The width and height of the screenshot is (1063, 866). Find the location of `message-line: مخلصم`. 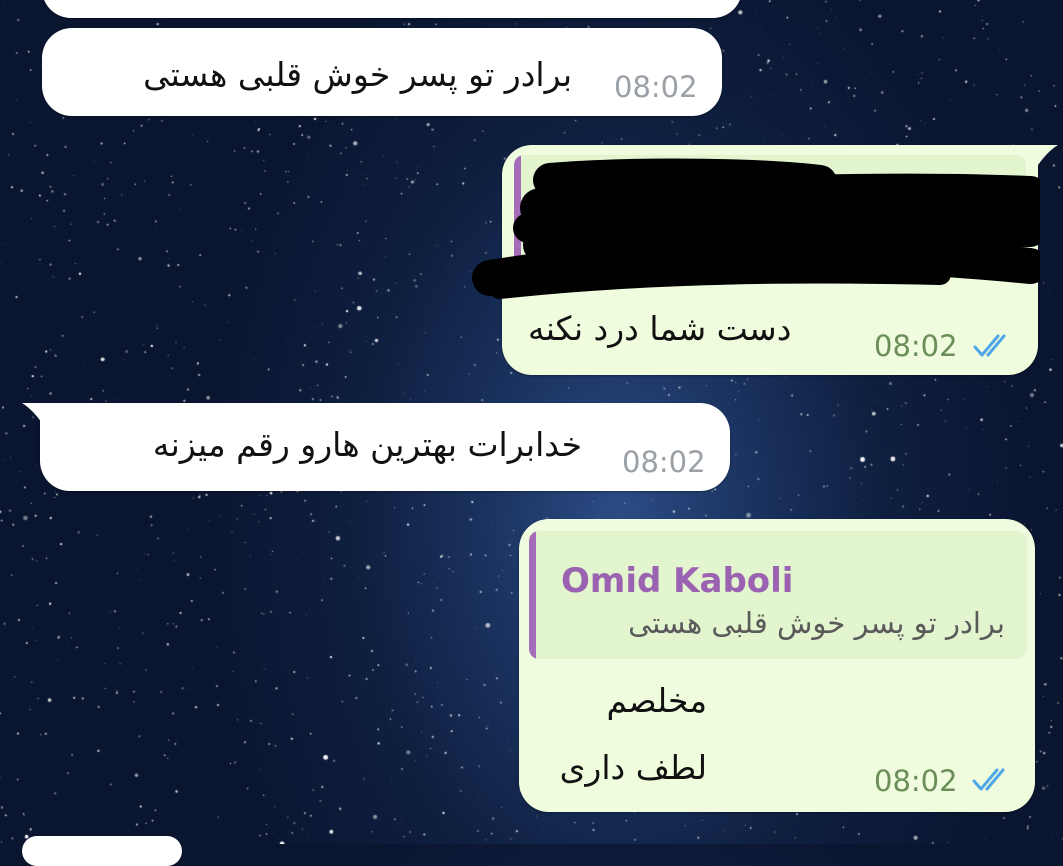

message-line: مخلصم is located at coordinates (656, 700).